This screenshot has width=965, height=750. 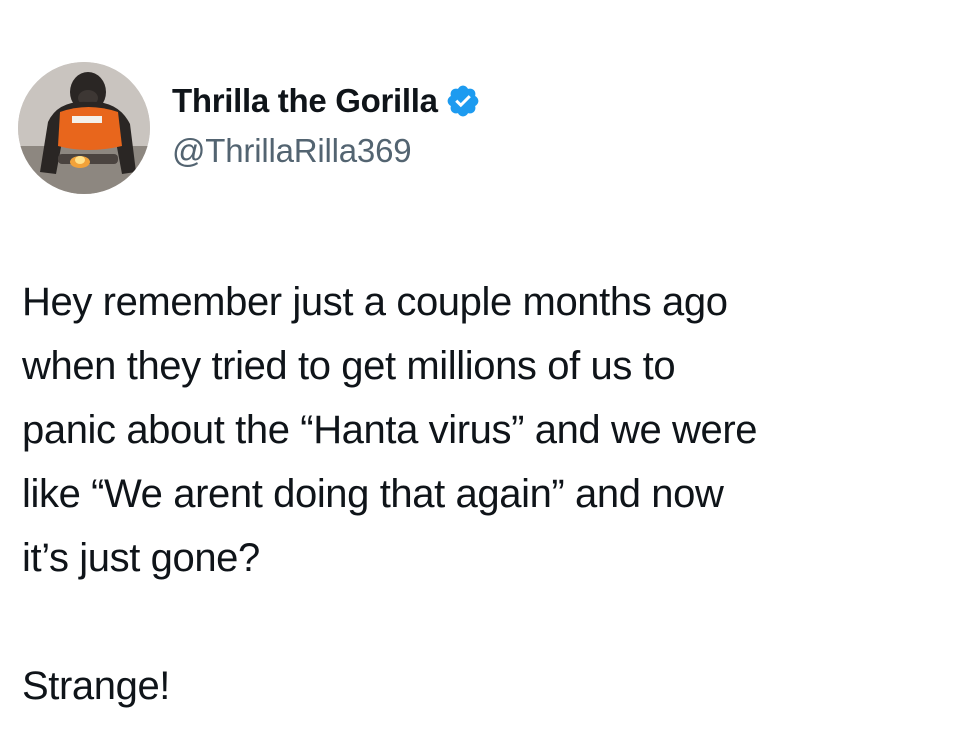 What do you see at coordinates (305, 101) in the screenshot?
I see `display-name: Thrilla the Gorilla` at bounding box center [305, 101].